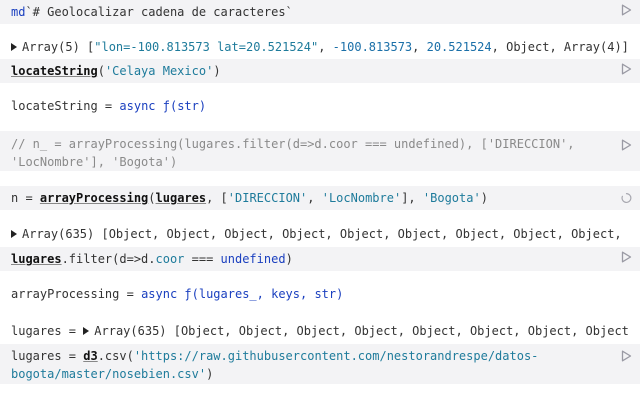  What do you see at coordinates (253, 259) in the screenshot?
I see `undefined-keyword: undefined` at bounding box center [253, 259].